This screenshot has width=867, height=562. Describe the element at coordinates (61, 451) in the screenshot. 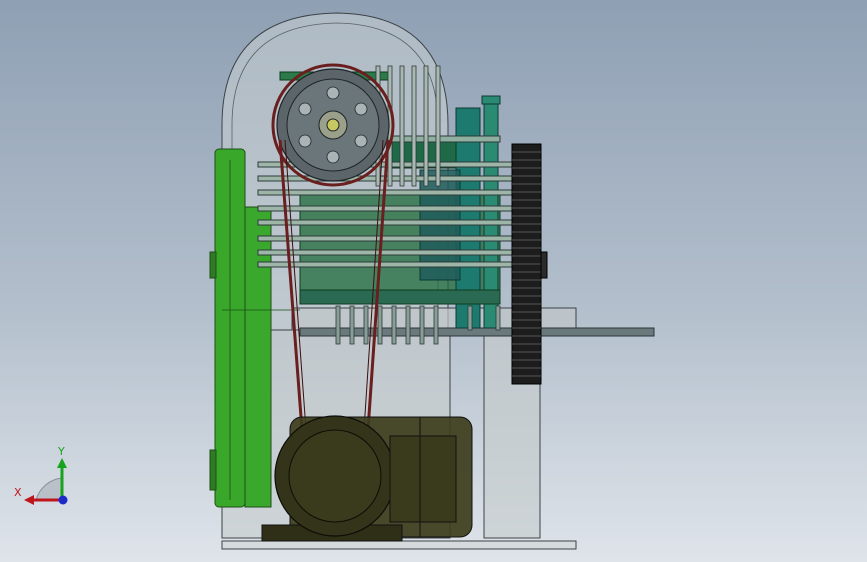

I see `y-axis-label: Y` at that location.